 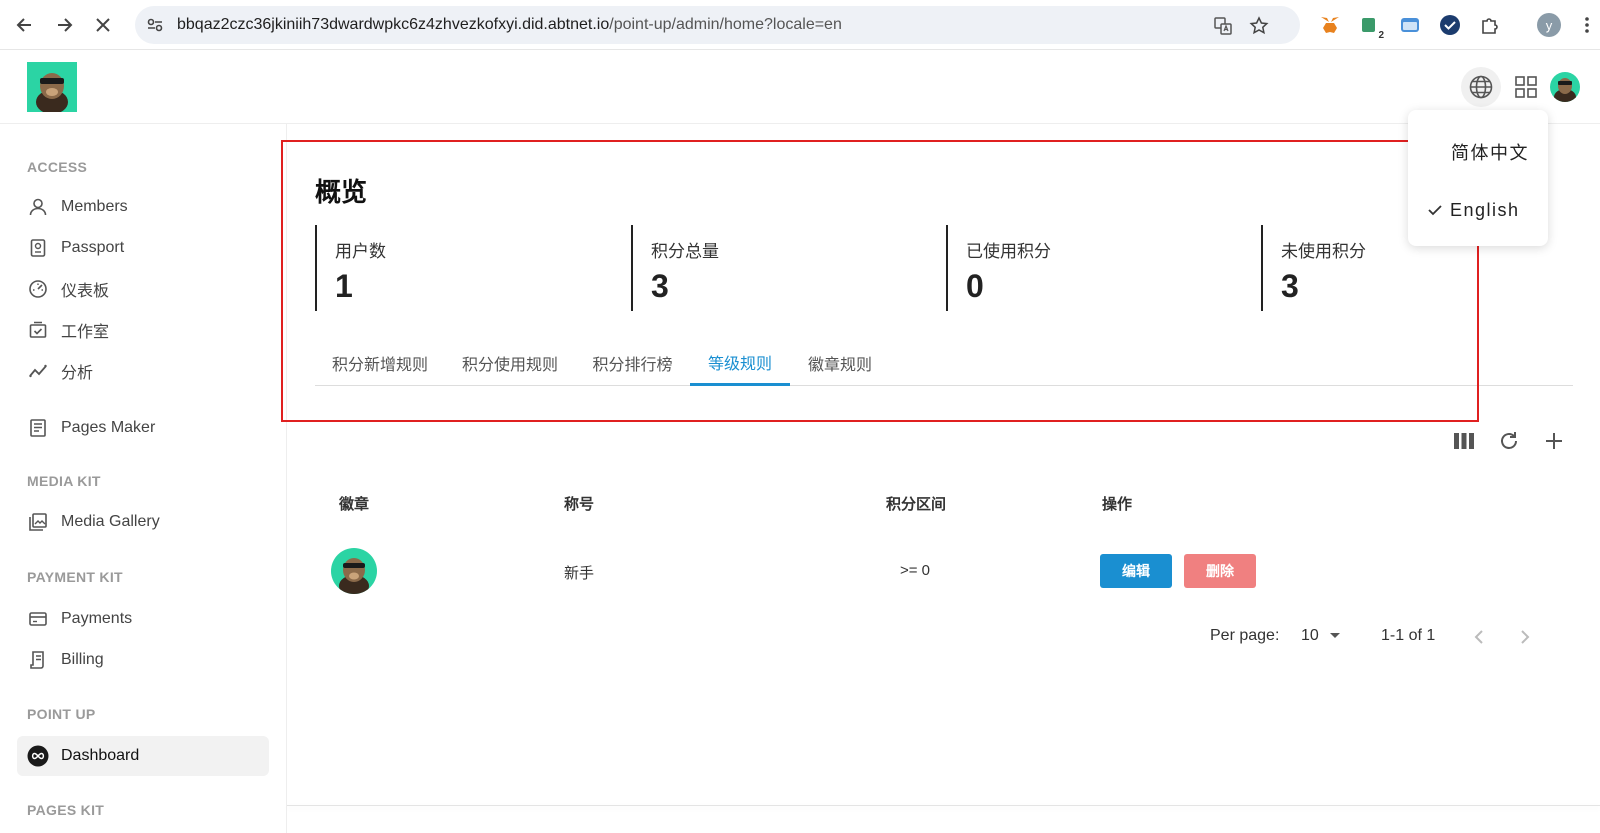 What do you see at coordinates (915, 570) in the screenshot?
I see `level-points-range: >= 0` at bounding box center [915, 570].